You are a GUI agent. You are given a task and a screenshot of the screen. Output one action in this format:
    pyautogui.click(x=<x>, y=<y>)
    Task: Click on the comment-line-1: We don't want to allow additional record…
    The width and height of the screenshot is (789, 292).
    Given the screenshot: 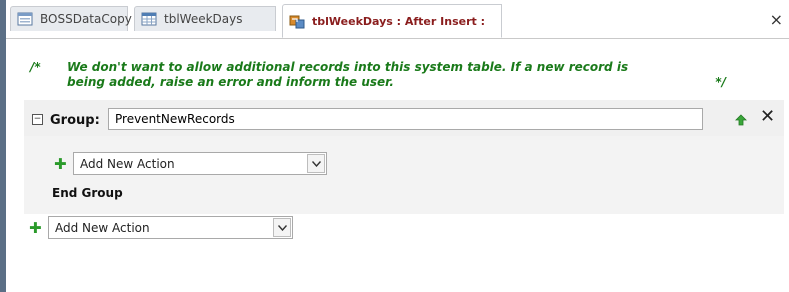 What is the action you would take?
    pyautogui.click(x=348, y=67)
    